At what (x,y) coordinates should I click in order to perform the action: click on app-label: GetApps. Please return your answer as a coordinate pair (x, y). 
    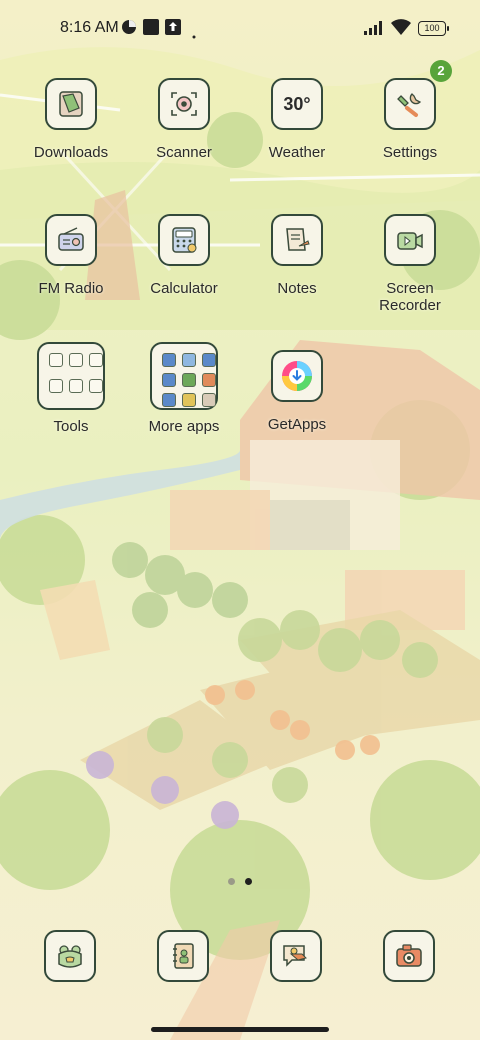
    Looking at the image, I should click on (297, 424).